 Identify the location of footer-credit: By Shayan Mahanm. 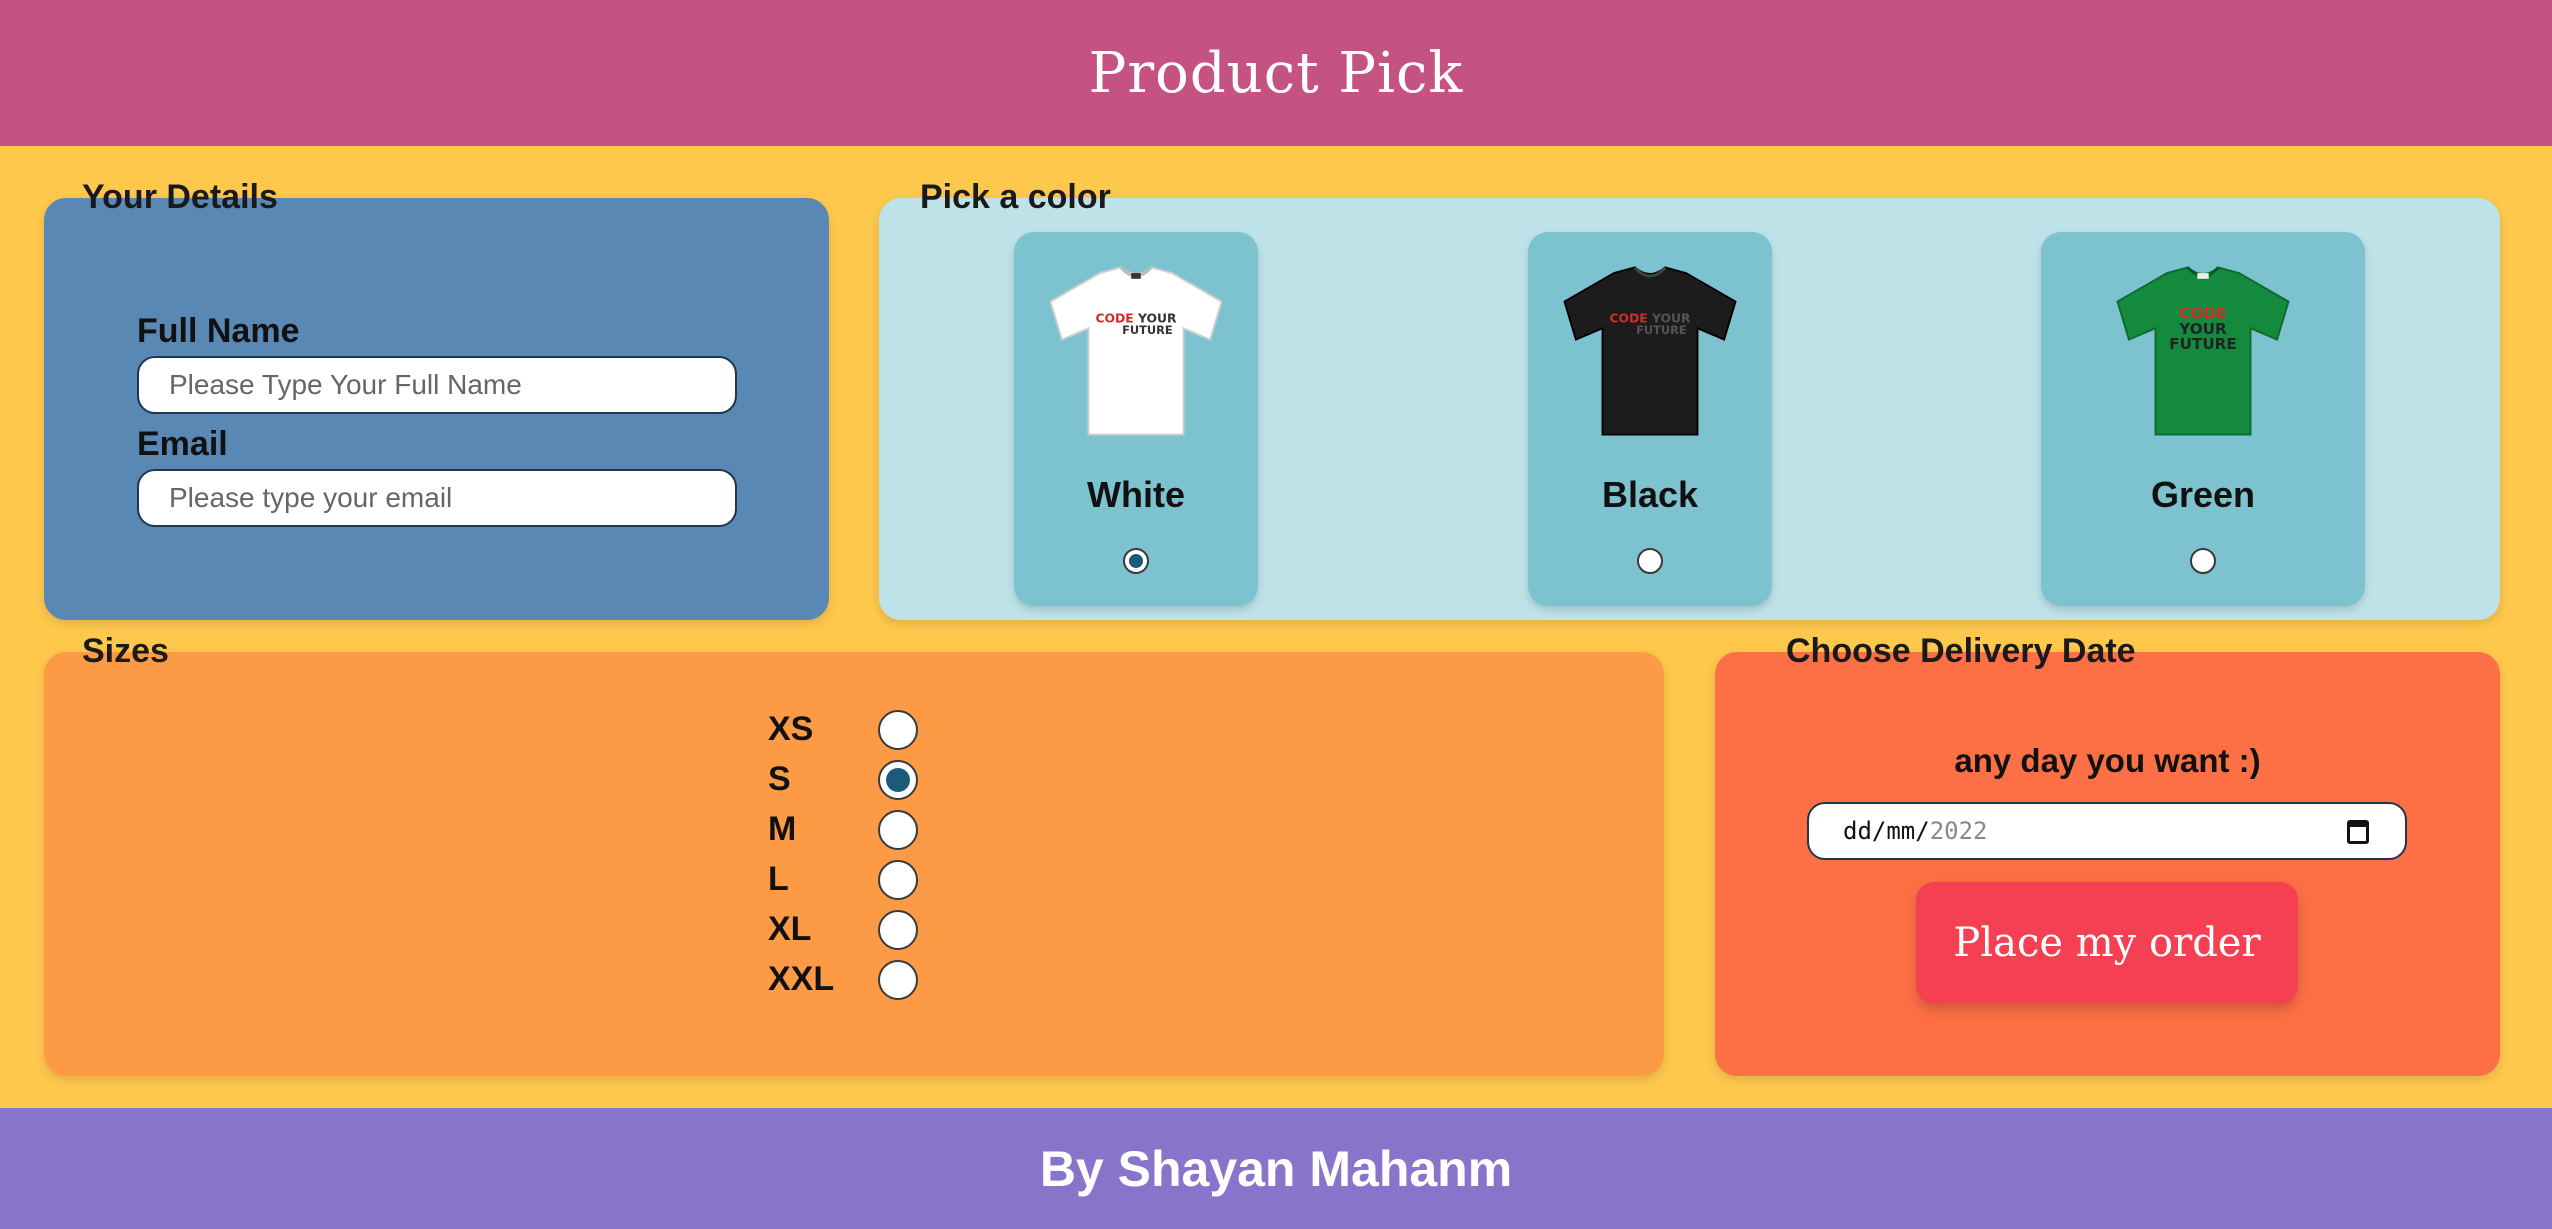
(1276, 1168).